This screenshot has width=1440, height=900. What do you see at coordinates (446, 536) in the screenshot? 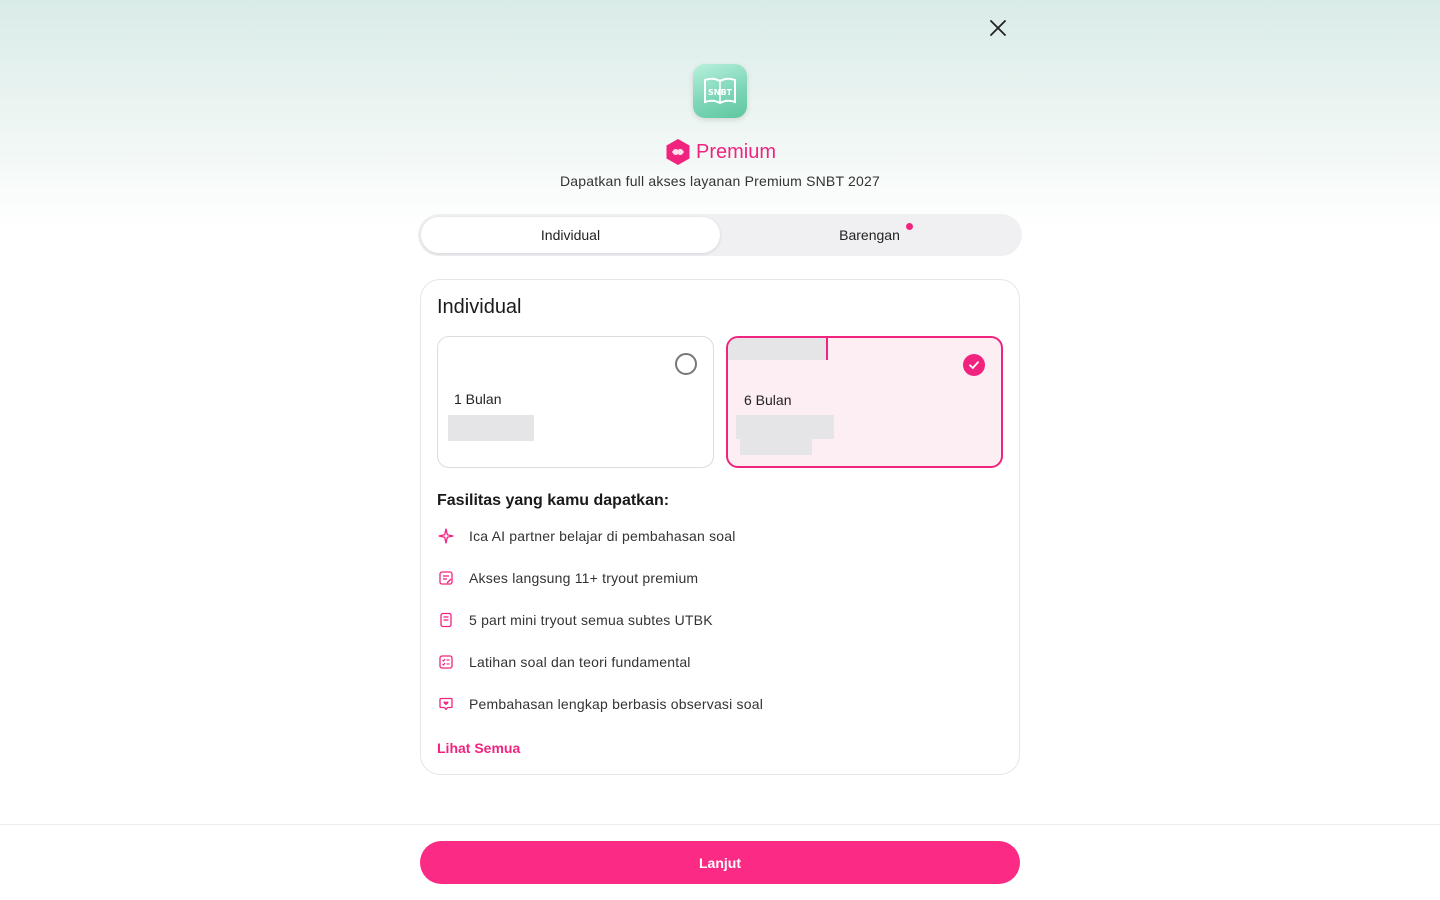
I see `sparkle-icon` at bounding box center [446, 536].